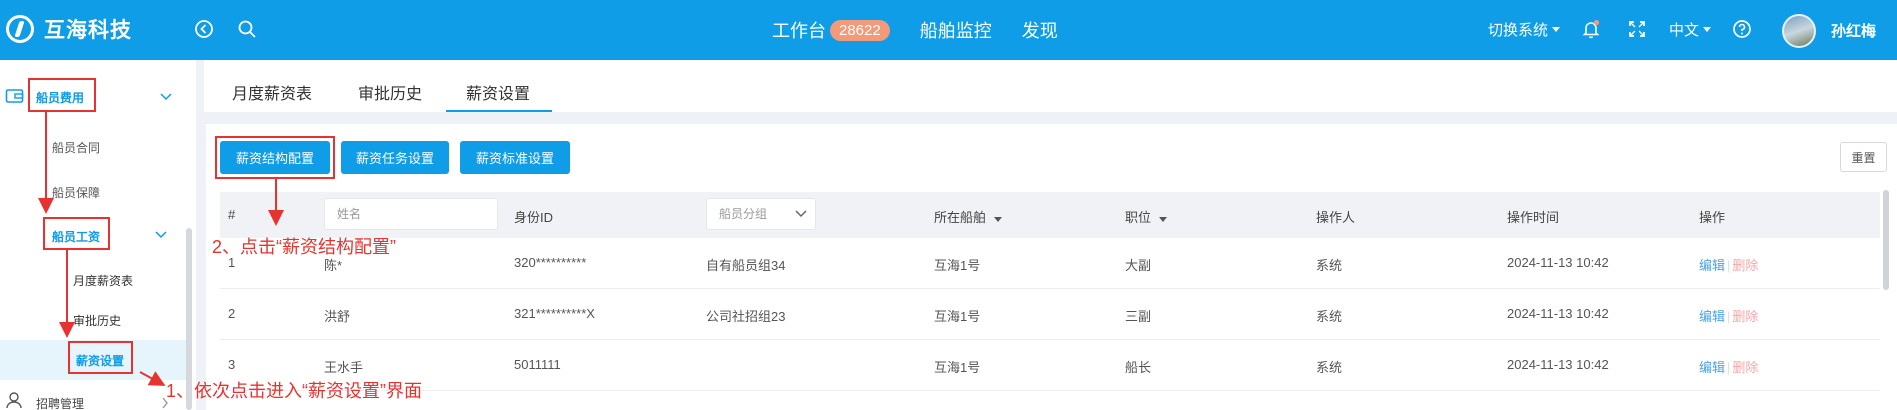 The image size is (1897, 410). Describe the element at coordinates (103, 280) in the screenshot. I see `sidebar-item-monthly-salary: 月度薪资表` at that location.